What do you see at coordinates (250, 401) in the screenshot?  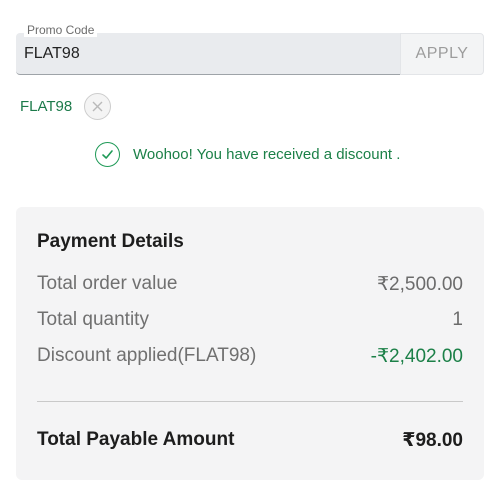 I see `divider` at bounding box center [250, 401].